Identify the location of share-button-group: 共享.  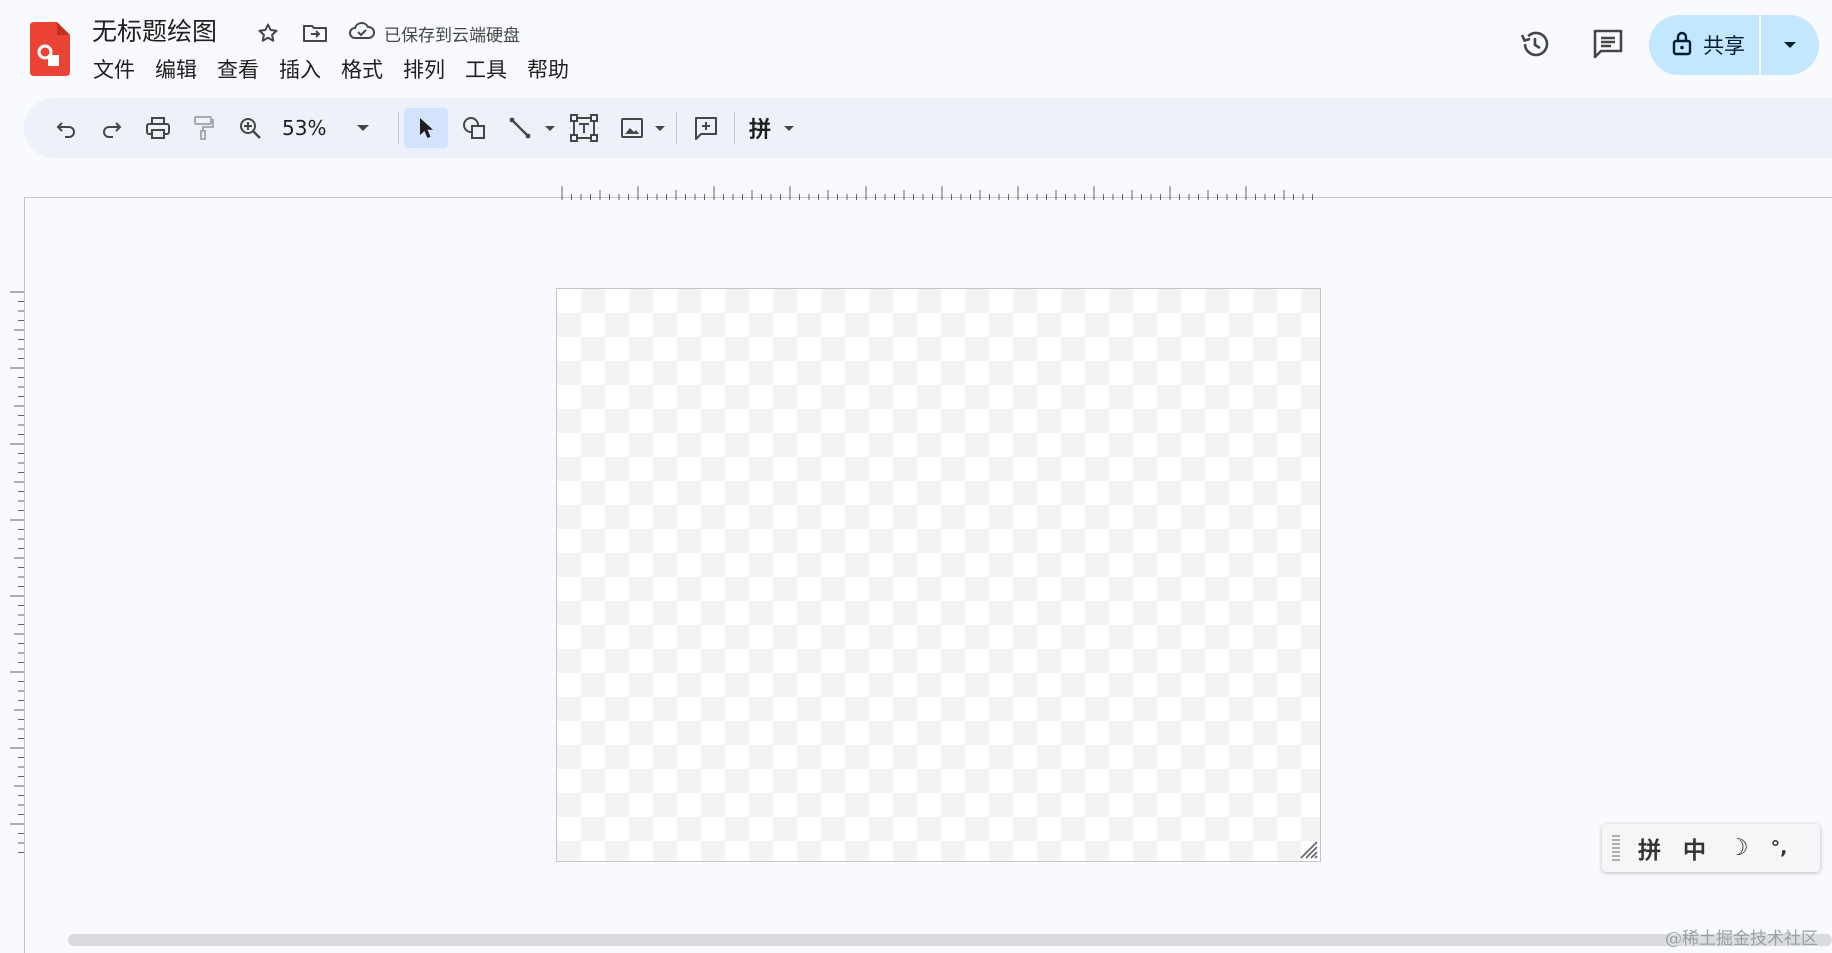
(1734, 45).